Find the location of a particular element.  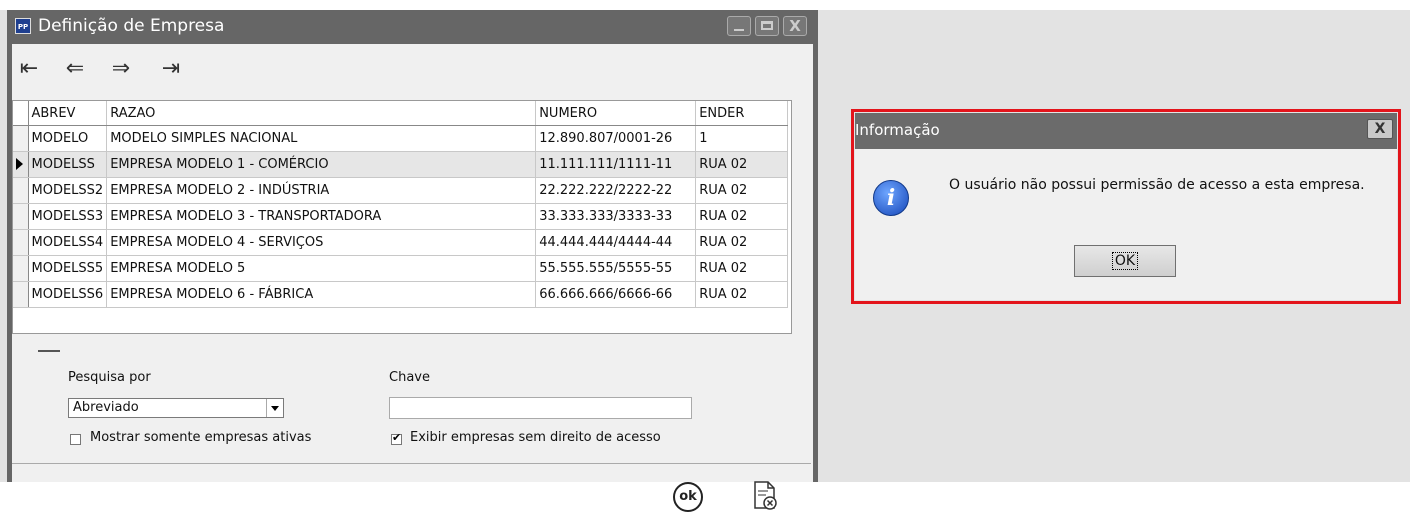

next-record-icon: ⇒ is located at coordinates (121, 69).